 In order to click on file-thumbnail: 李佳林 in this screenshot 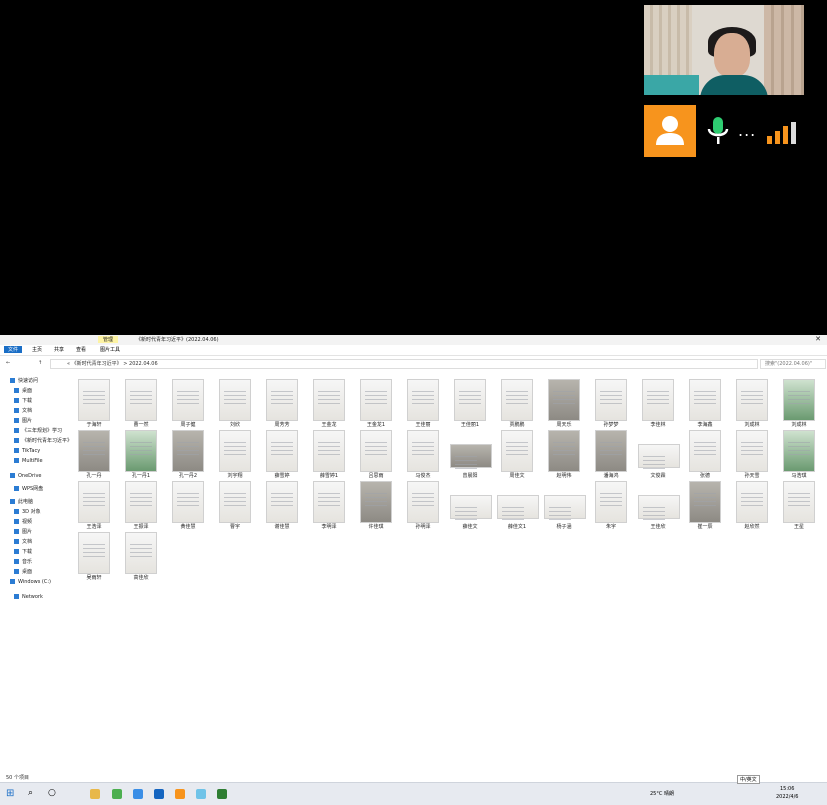, I will do `click(658, 404)`.